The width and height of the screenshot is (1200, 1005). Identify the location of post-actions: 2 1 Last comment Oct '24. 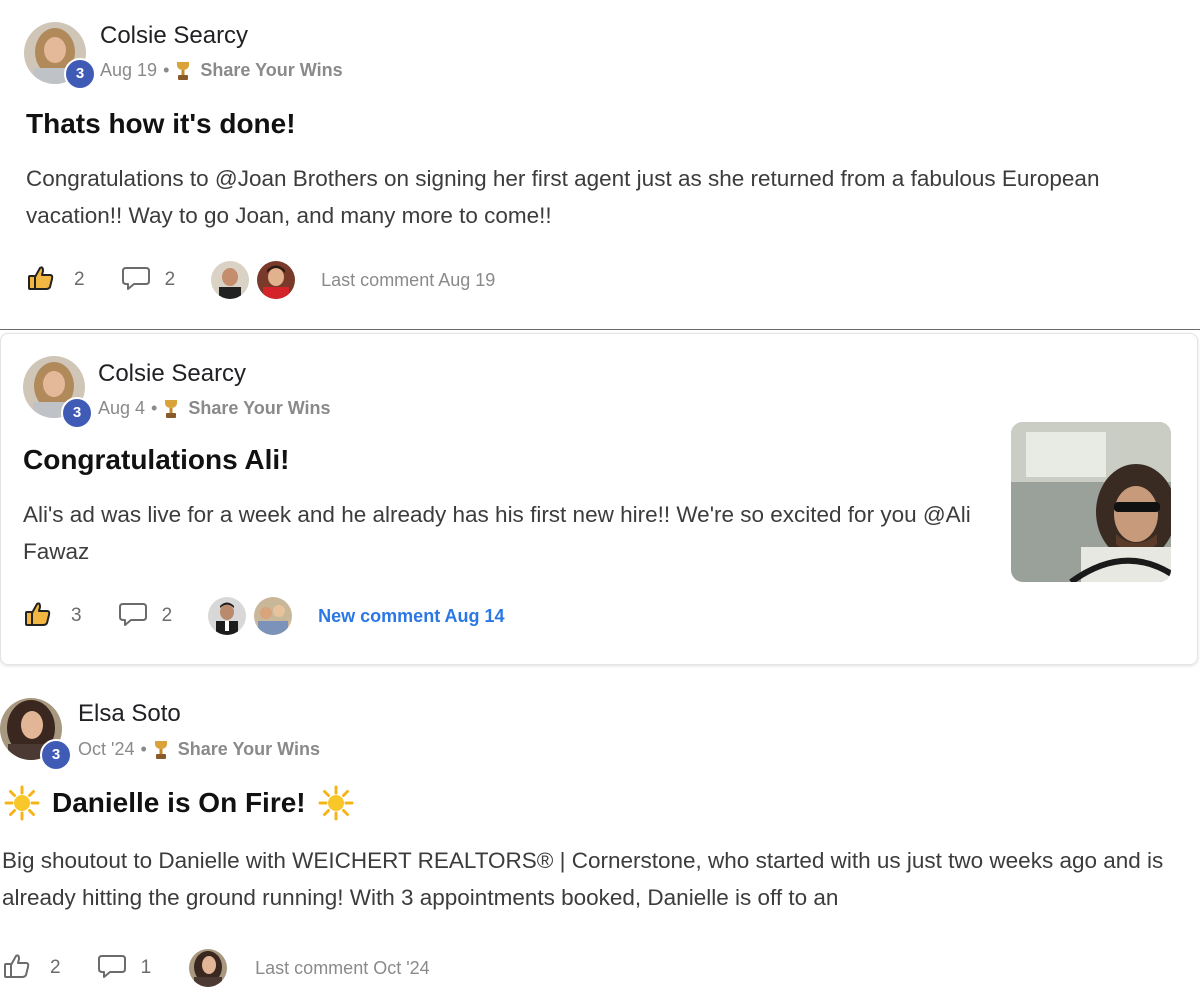
(216, 968).